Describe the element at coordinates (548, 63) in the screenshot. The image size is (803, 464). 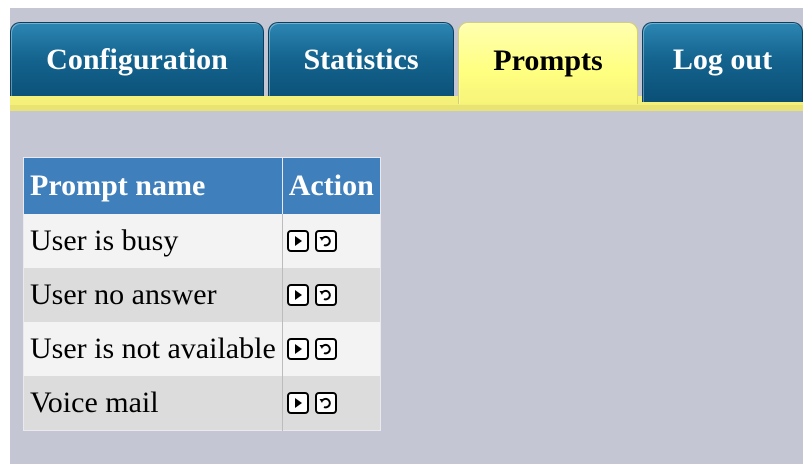
I see `tab-prompts: Prompts` at that location.